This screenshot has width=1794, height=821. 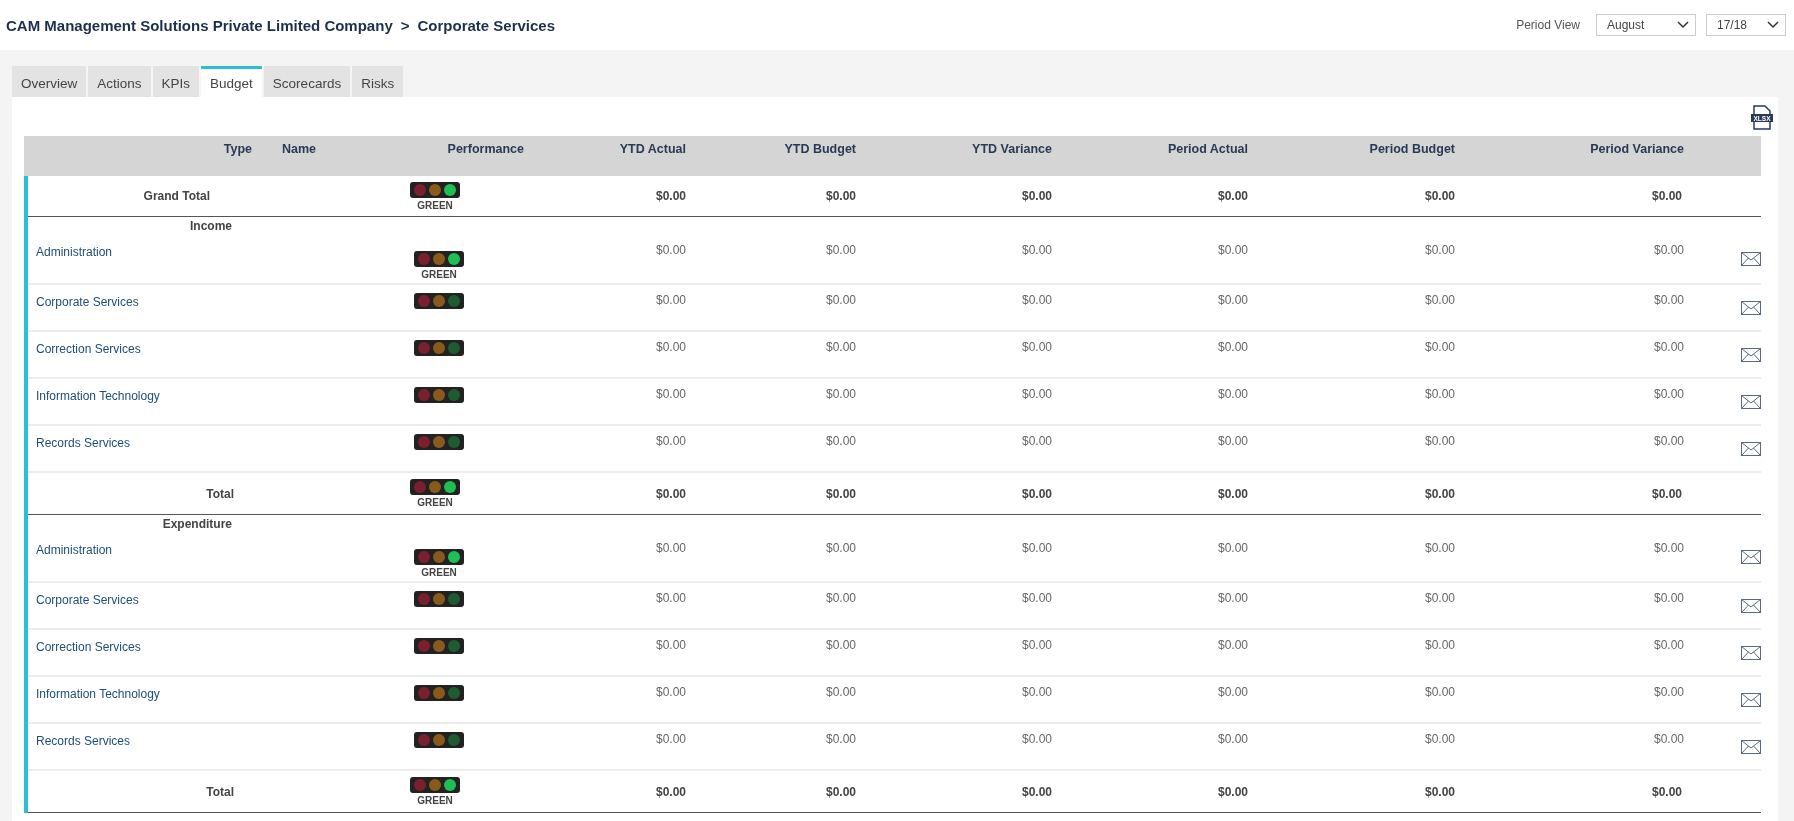 What do you see at coordinates (211, 226) in the screenshot?
I see `section-heading: Income` at bounding box center [211, 226].